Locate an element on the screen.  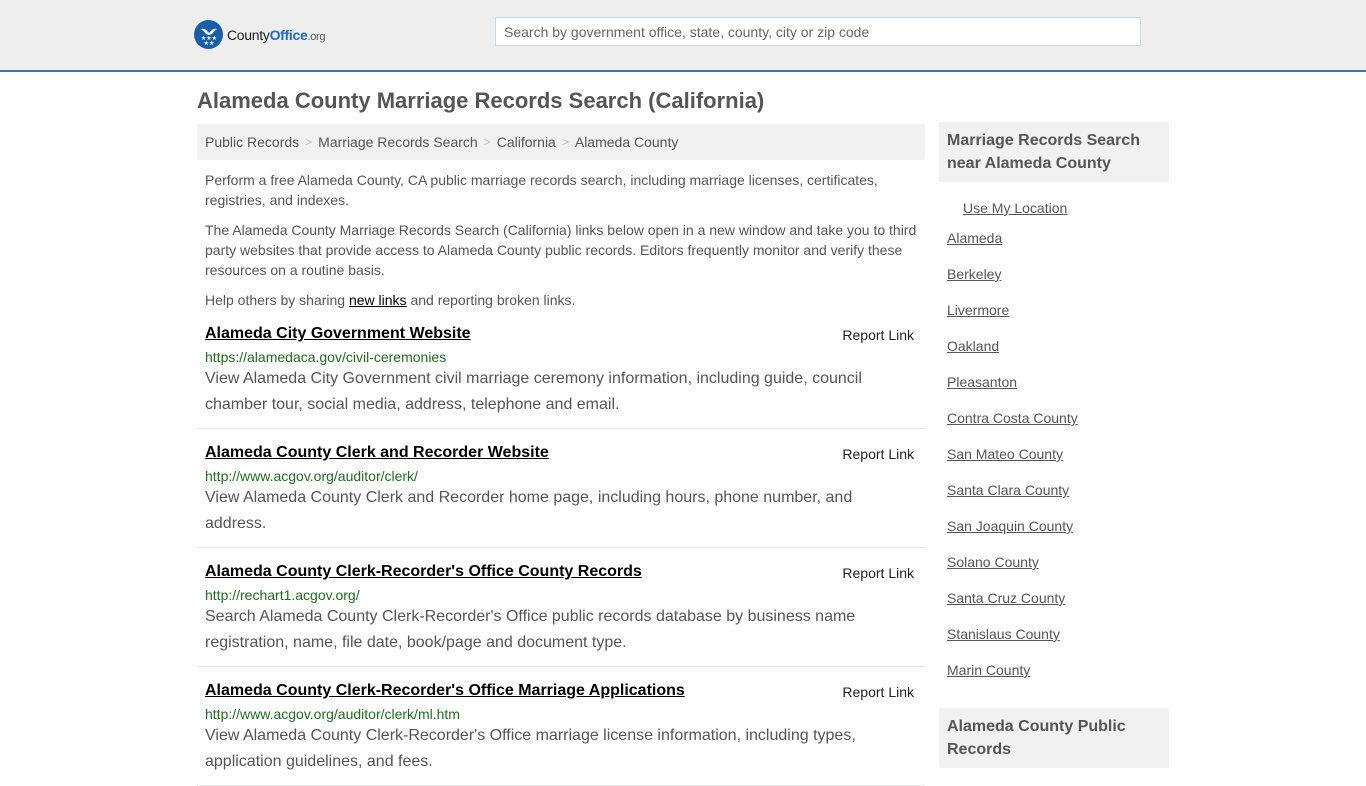
nearby-link-san-mateo-county: San Mateo County is located at coordinates (1005, 454).